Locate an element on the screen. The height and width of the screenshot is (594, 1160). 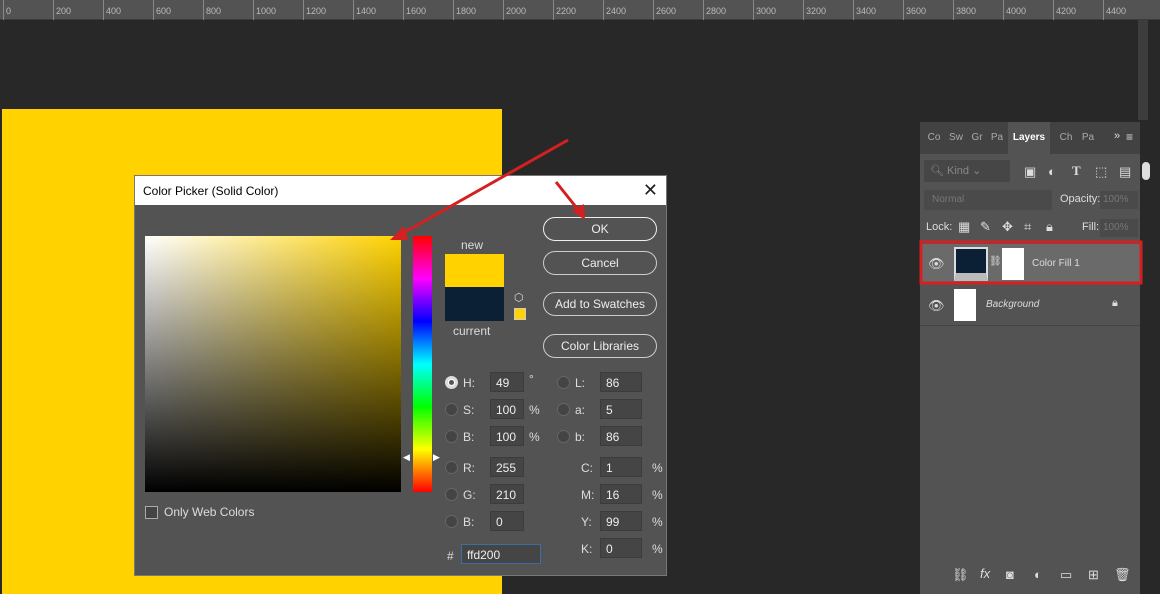
arrow-to-field is located at coordinates (483, 188).